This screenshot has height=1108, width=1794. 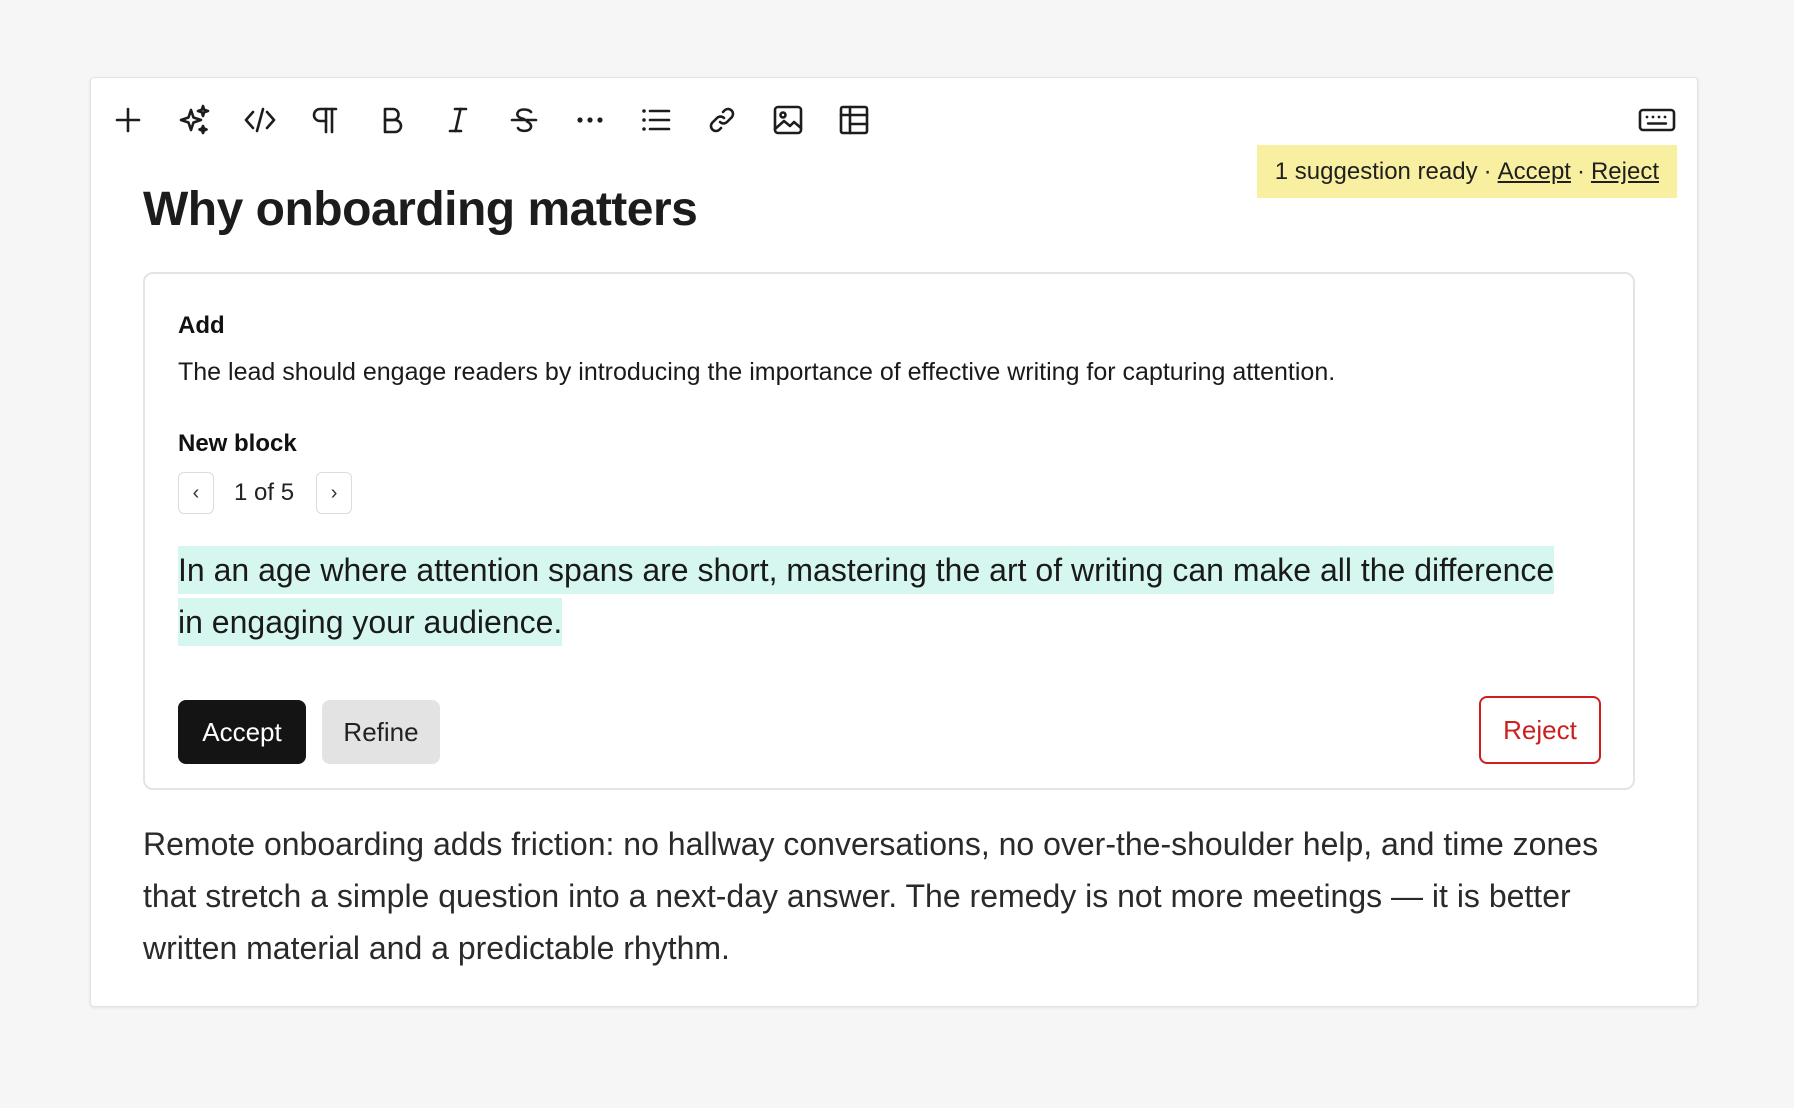 I want to click on keyboard-button, so click(x=1657, y=120).